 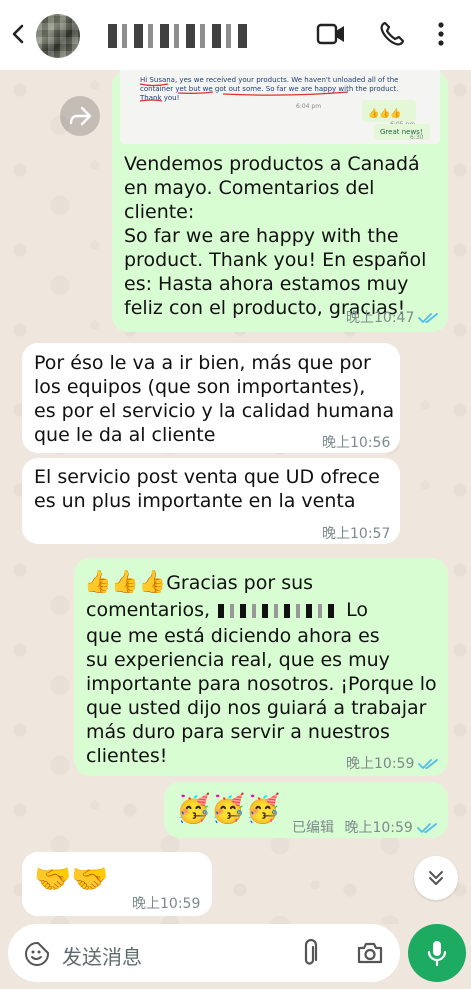 What do you see at coordinates (278, 610) in the screenshot?
I see `redacted-name` at bounding box center [278, 610].